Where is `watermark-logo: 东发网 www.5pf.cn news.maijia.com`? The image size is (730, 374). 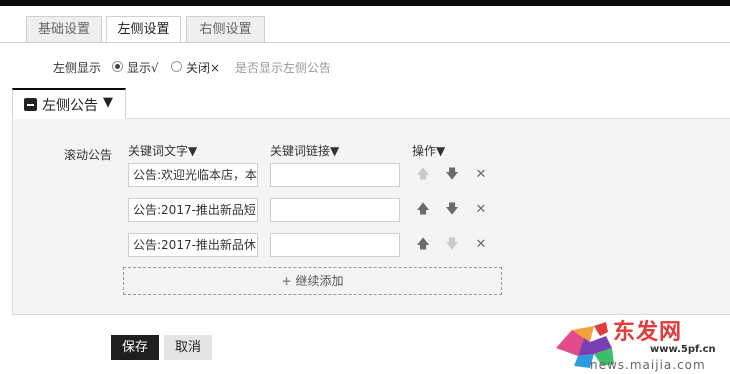 watermark-logo: 东发网 www.5pf.cn news.maijia.com is located at coordinates (640, 343).